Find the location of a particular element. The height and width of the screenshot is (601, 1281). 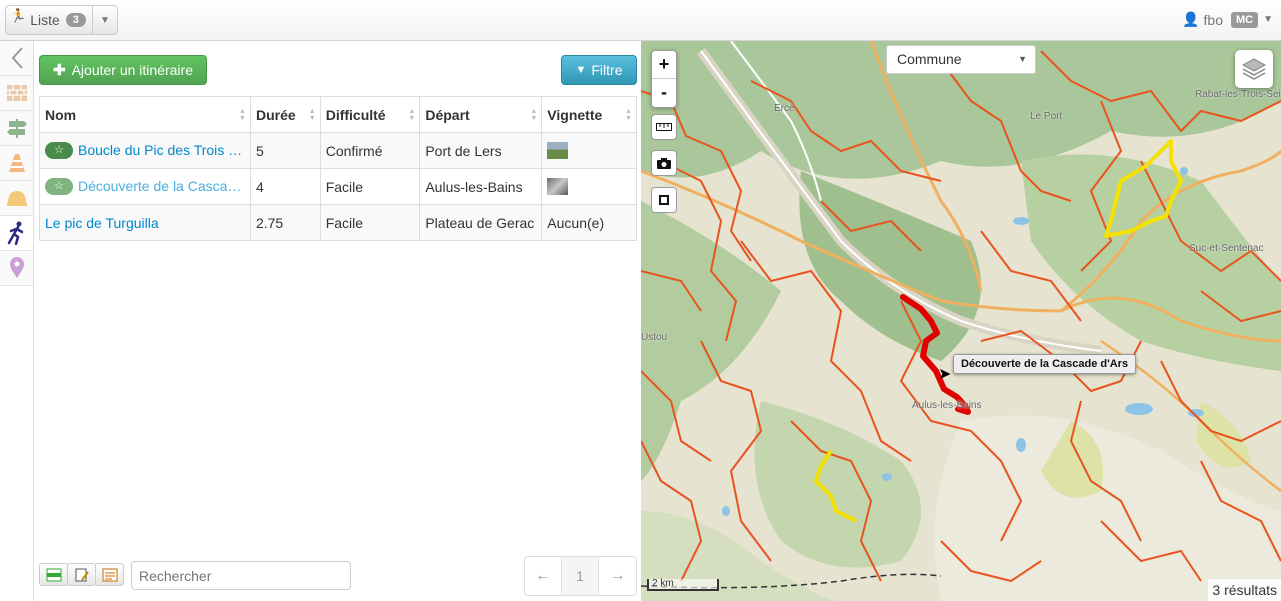

sidebar-item-infrastructures is located at coordinates (16, 93).